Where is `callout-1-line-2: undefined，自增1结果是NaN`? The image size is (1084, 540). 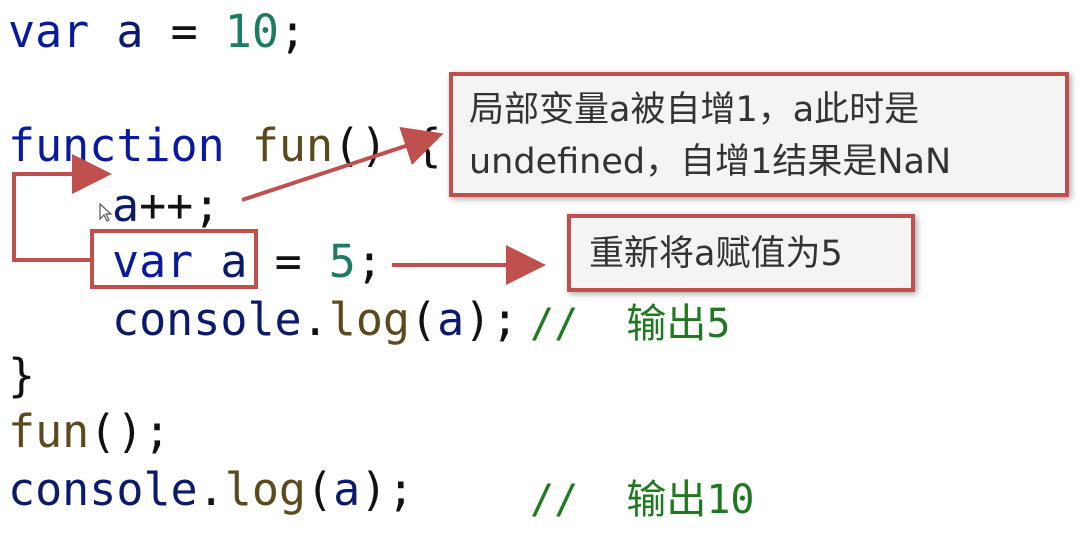 callout-1-line-2: undefined，自增1结果是NaN is located at coordinates (710, 162).